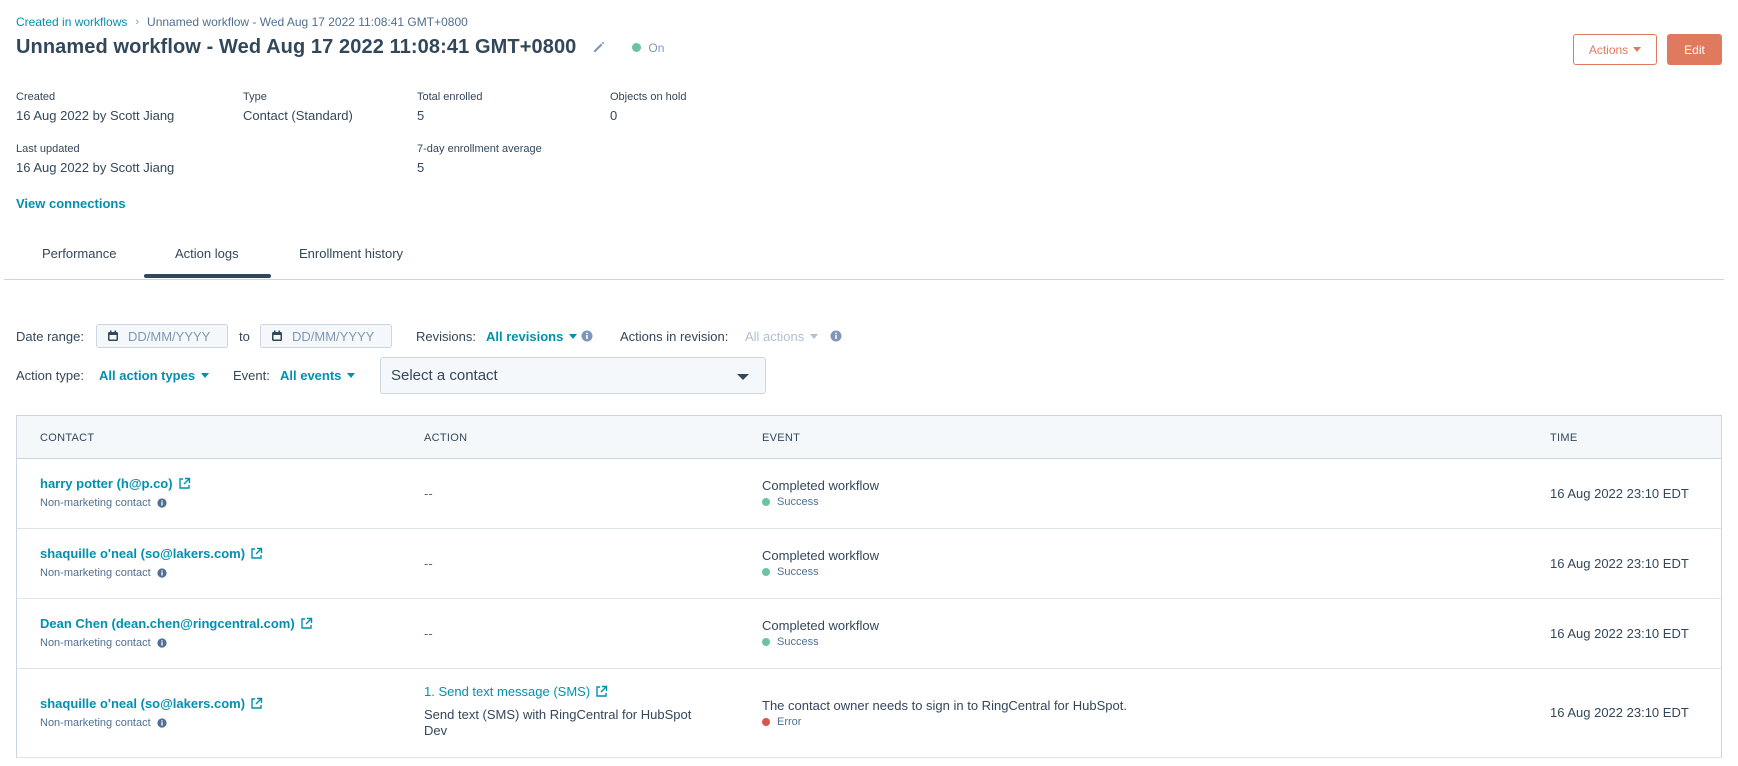  I want to click on breadcrumb-parent-link: Created in workflows, so click(71, 22).